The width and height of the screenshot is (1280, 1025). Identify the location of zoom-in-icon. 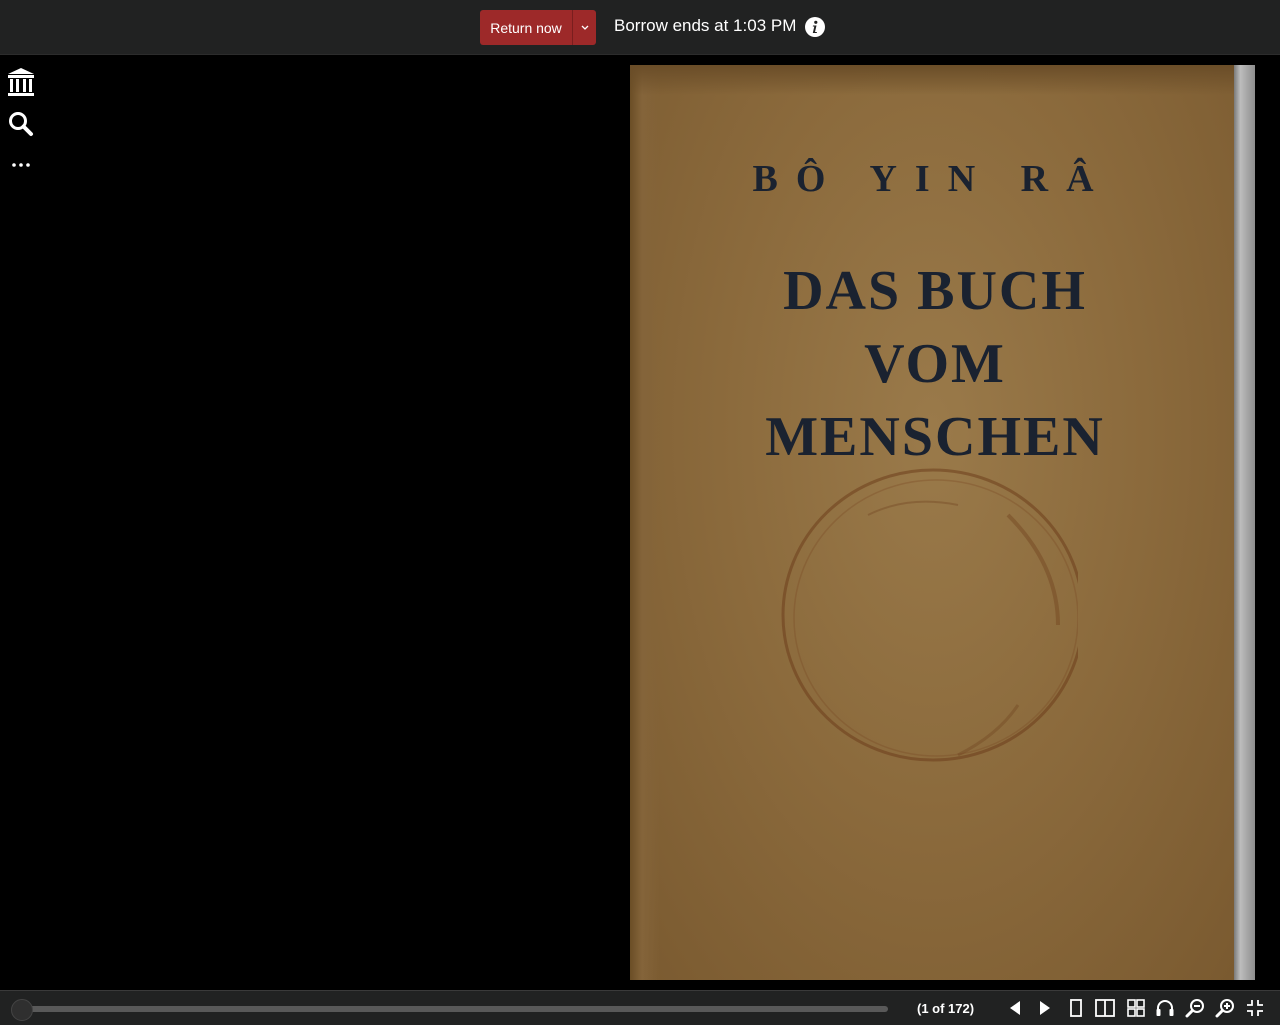
(1225, 1008).